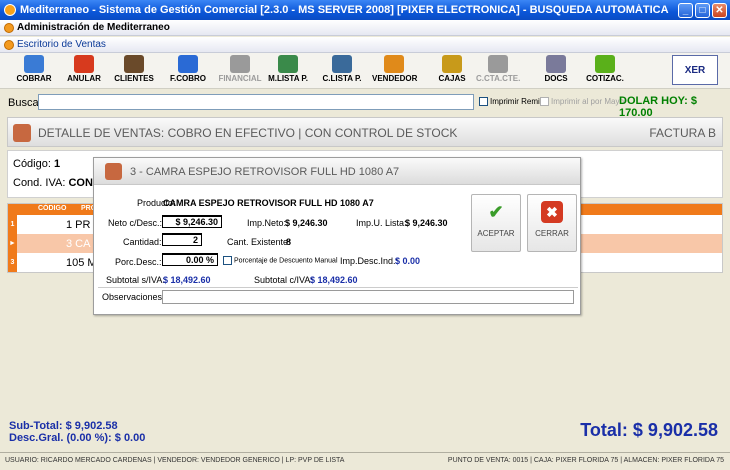 The width and height of the screenshot is (730, 470). I want to click on row-number: 3, so click(12, 262).